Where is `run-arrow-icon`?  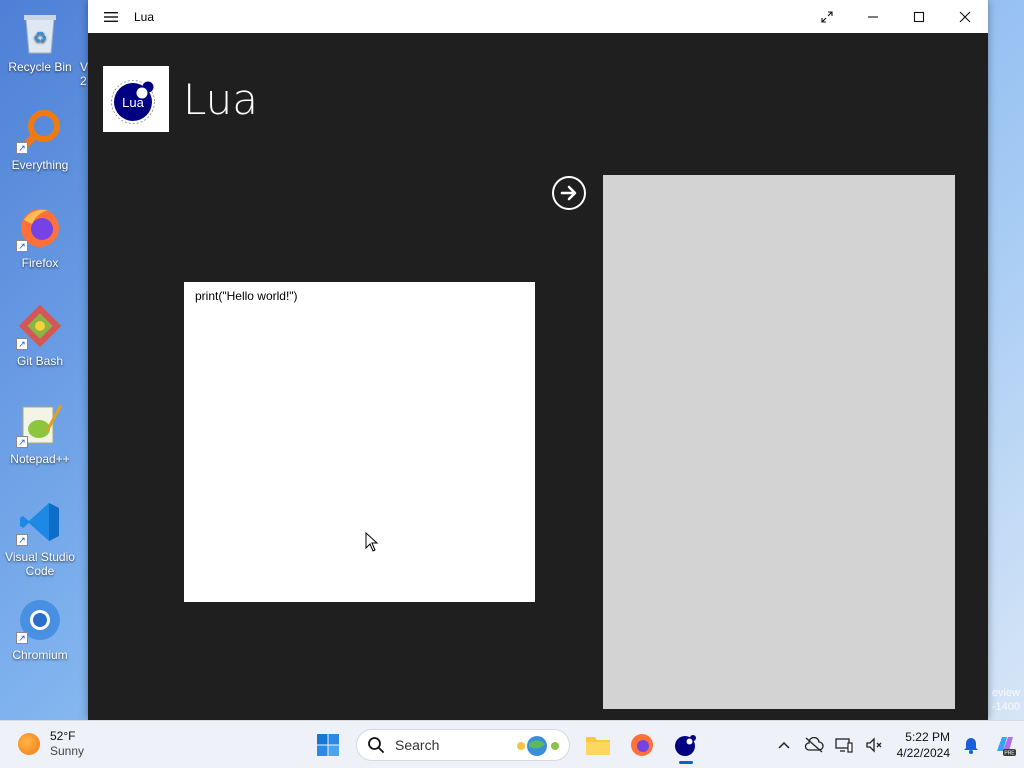 run-arrow-icon is located at coordinates (569, 193).